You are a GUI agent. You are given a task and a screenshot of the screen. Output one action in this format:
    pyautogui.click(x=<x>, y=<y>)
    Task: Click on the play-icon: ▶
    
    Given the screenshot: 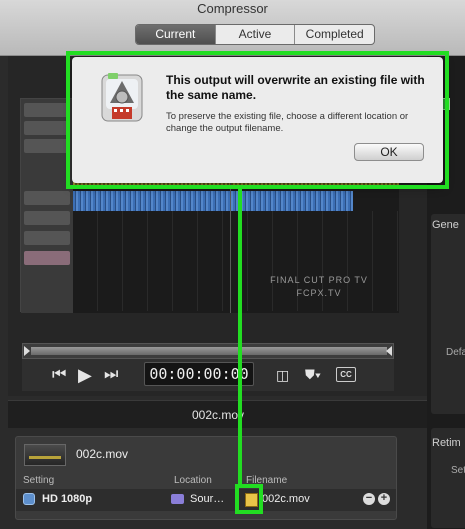 What is the action you would take?
    pyautogui.click(x=85, y=375)
    